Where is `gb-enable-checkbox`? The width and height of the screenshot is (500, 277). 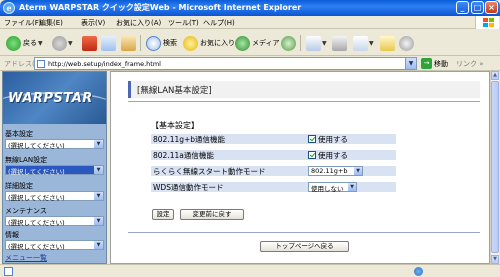 gb-enable-checkbox is located at coordinates (312, 139).